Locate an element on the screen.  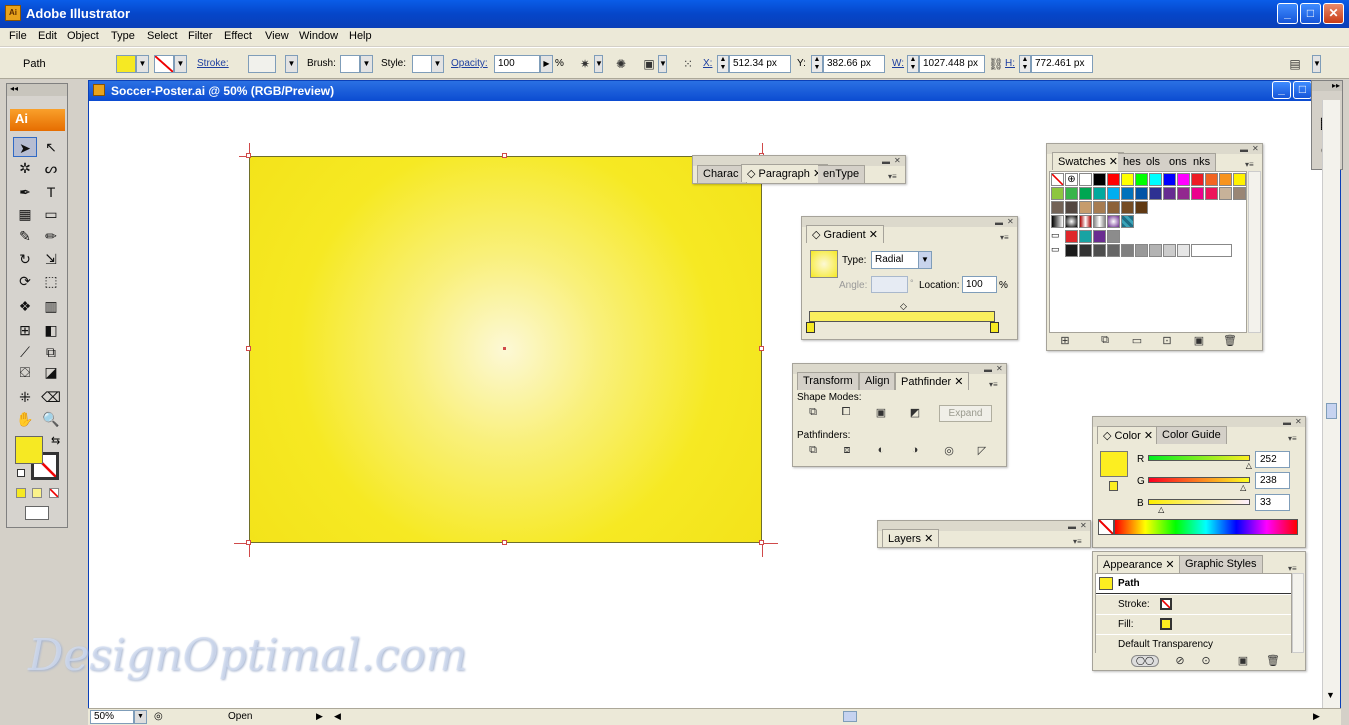
scroll-thumb is located at coordinates (1331, 411).